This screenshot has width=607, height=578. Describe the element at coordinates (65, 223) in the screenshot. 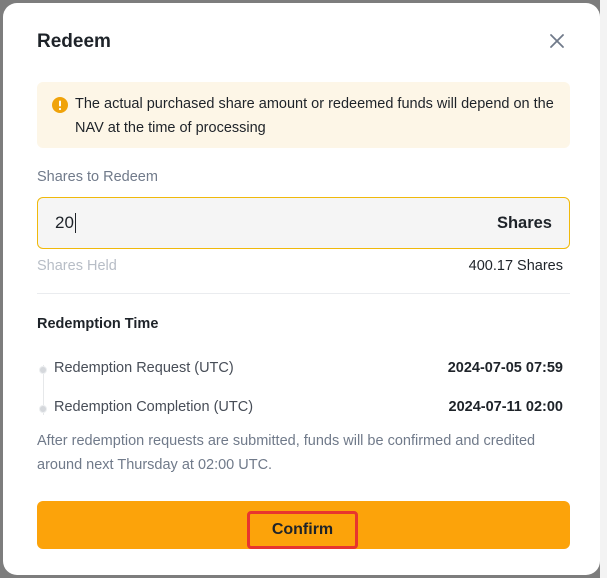

I see `shares-input-value: 20` at that location.